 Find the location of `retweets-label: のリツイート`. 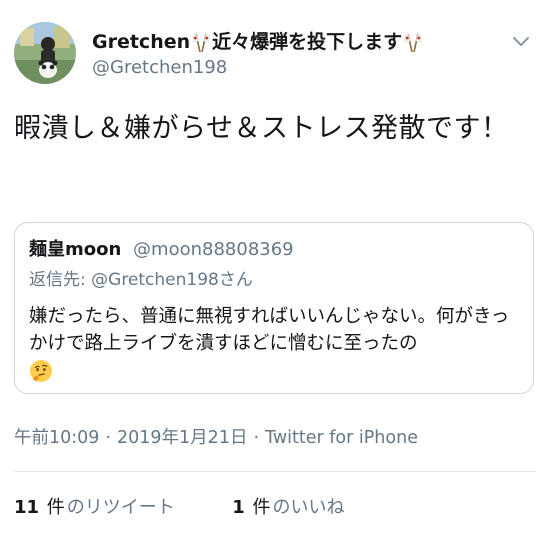

retweets-label: のリツイート is located at coordinates (120, 507).